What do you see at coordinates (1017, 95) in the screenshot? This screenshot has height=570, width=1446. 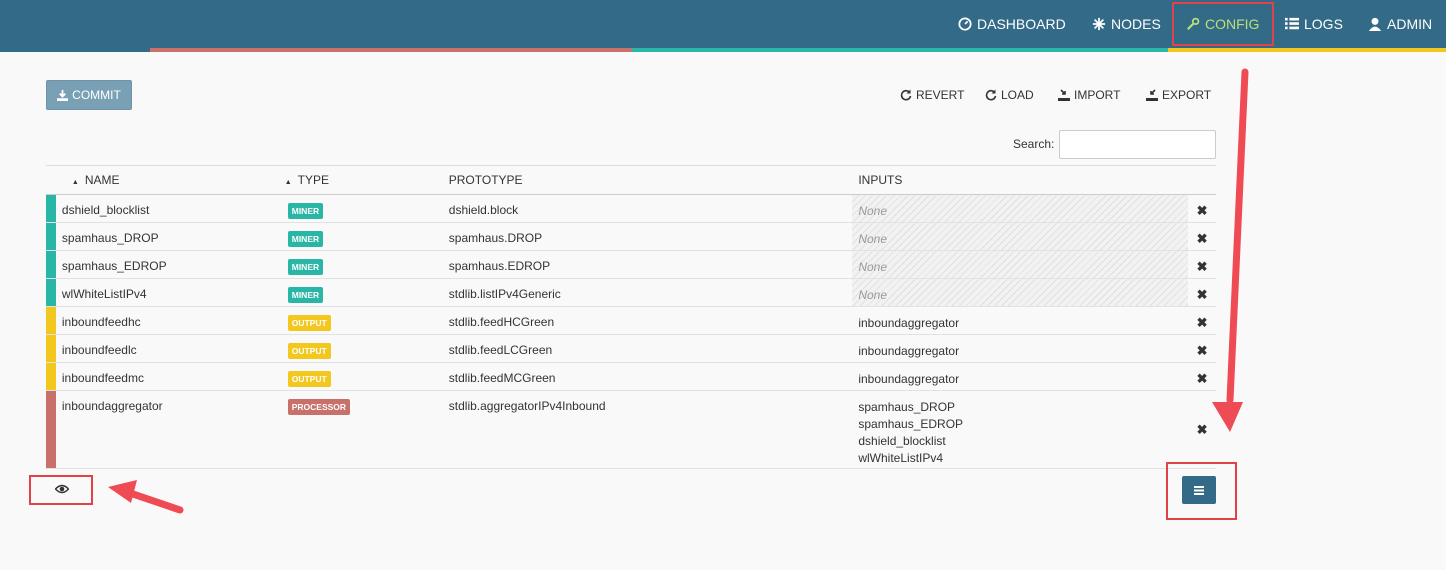 I see `load-label: LOAD` at bounding box center [1017, 95].